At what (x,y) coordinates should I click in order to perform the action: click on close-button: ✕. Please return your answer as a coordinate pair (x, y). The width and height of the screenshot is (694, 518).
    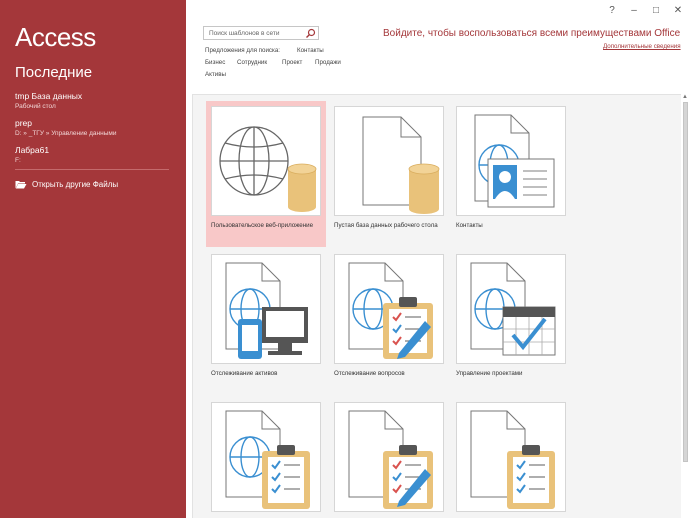
    Looking at the image, I should click on (678, 11).